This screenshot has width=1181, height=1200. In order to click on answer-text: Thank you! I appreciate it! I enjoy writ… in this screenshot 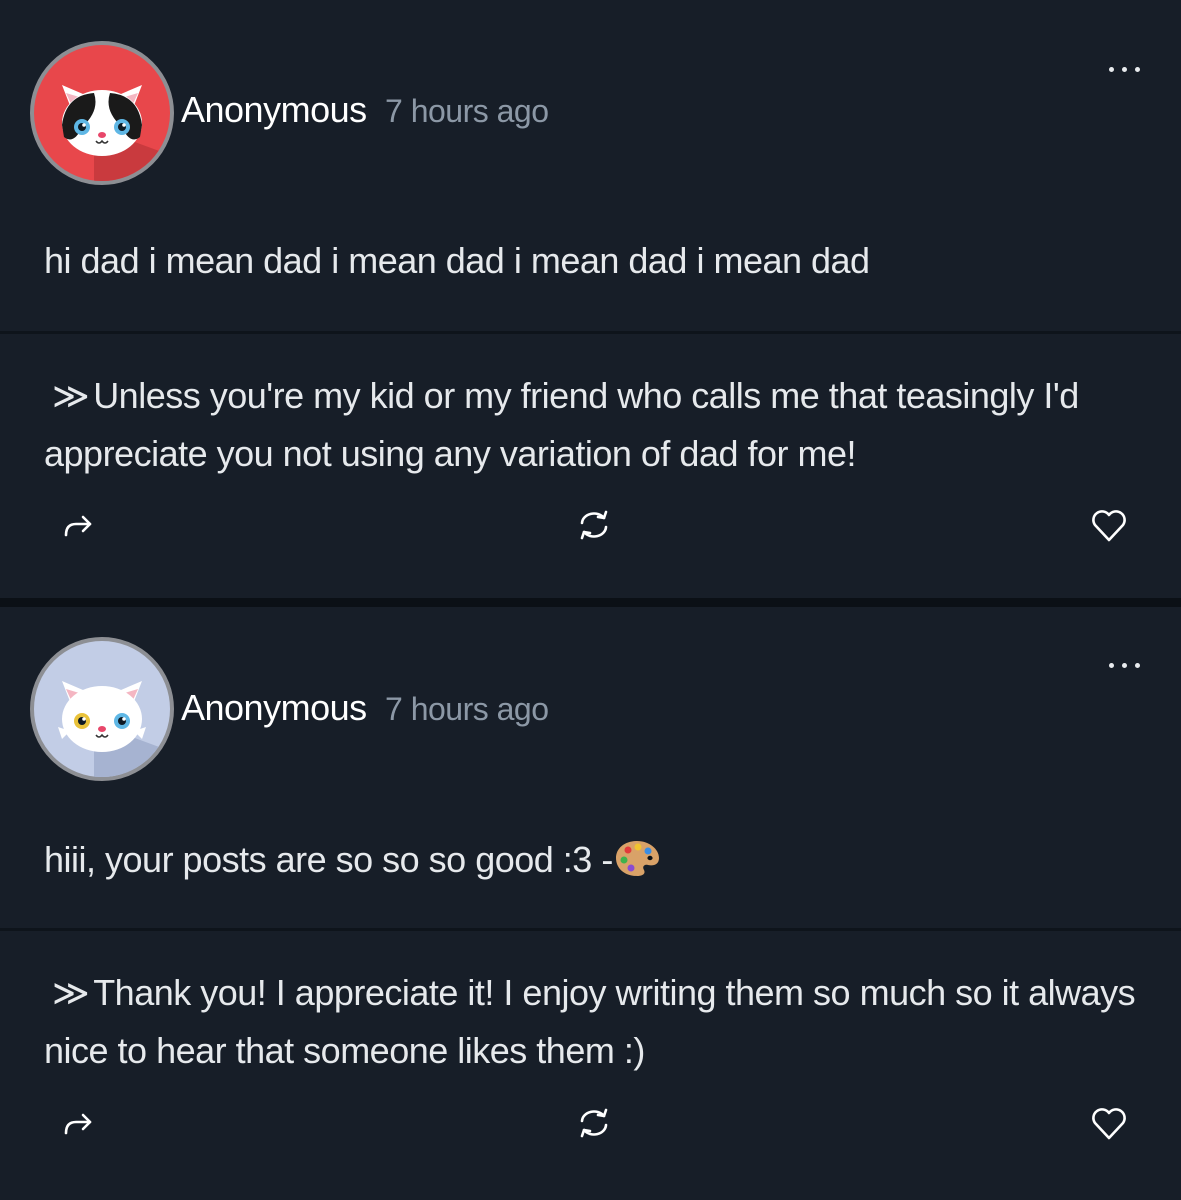, I will do `click(590, 1021)`.